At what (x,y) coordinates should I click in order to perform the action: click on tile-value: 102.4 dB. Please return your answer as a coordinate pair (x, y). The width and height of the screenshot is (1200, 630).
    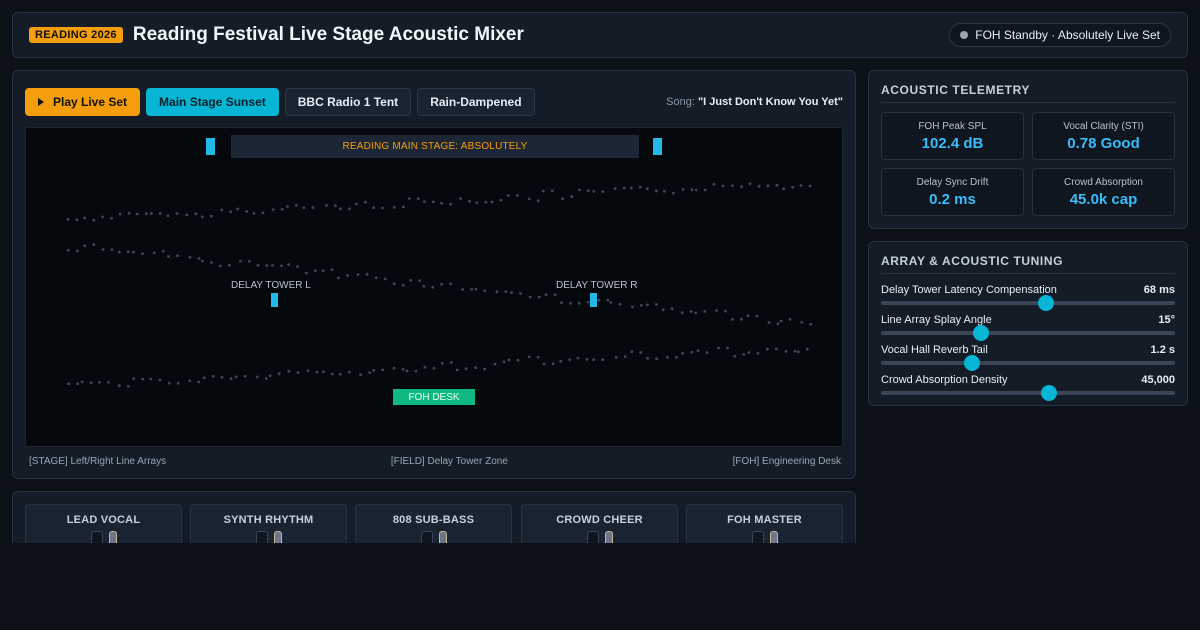
    Looking at the image, I should click on (952, 143).